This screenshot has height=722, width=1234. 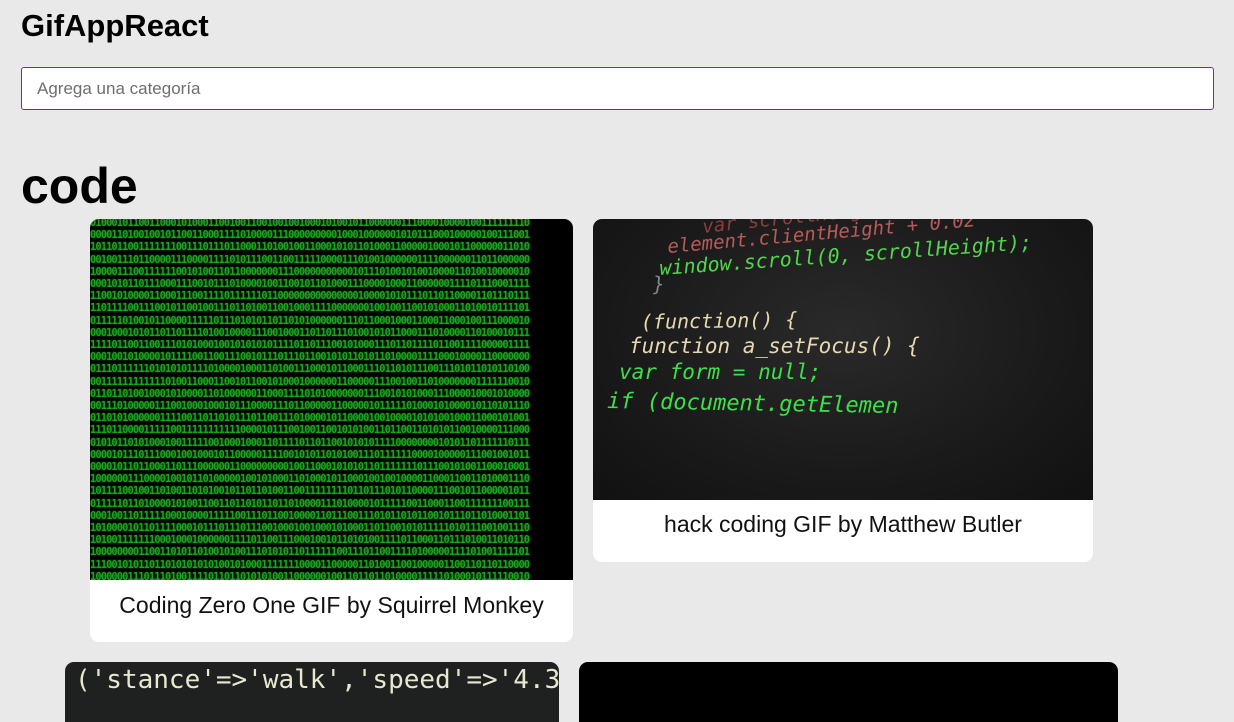 What do you see at coordinates (317, 680) in the screenshot?
I see `gif-code-text: ('stance'=>'walk','speed'=>'4.3` at bounding box center [317, 680].